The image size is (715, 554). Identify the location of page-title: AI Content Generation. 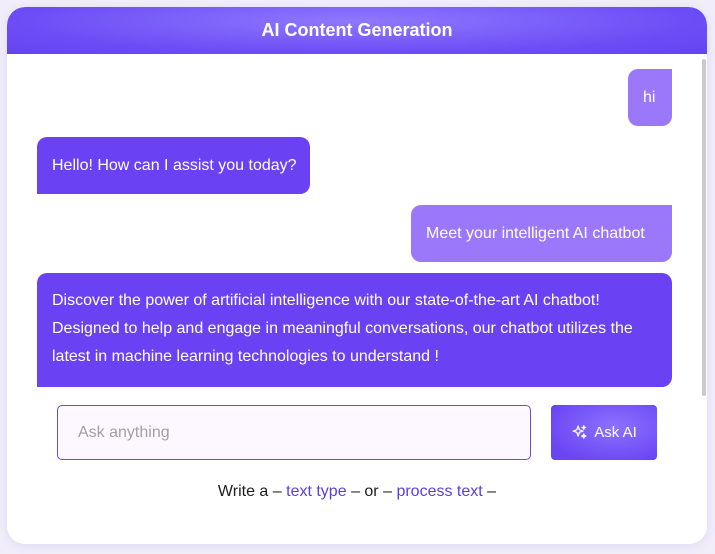
(357, 30).